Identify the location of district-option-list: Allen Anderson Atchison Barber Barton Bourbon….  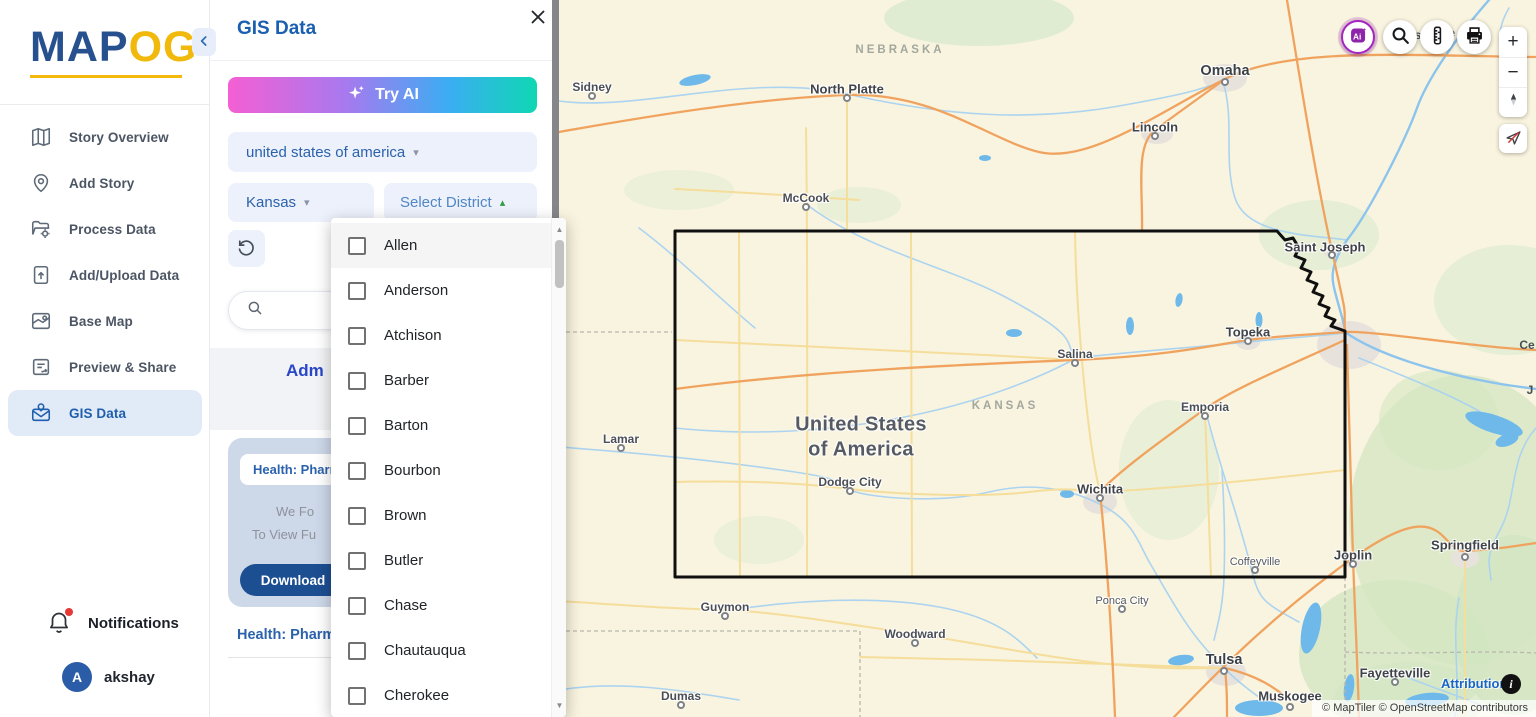
(441, 470).